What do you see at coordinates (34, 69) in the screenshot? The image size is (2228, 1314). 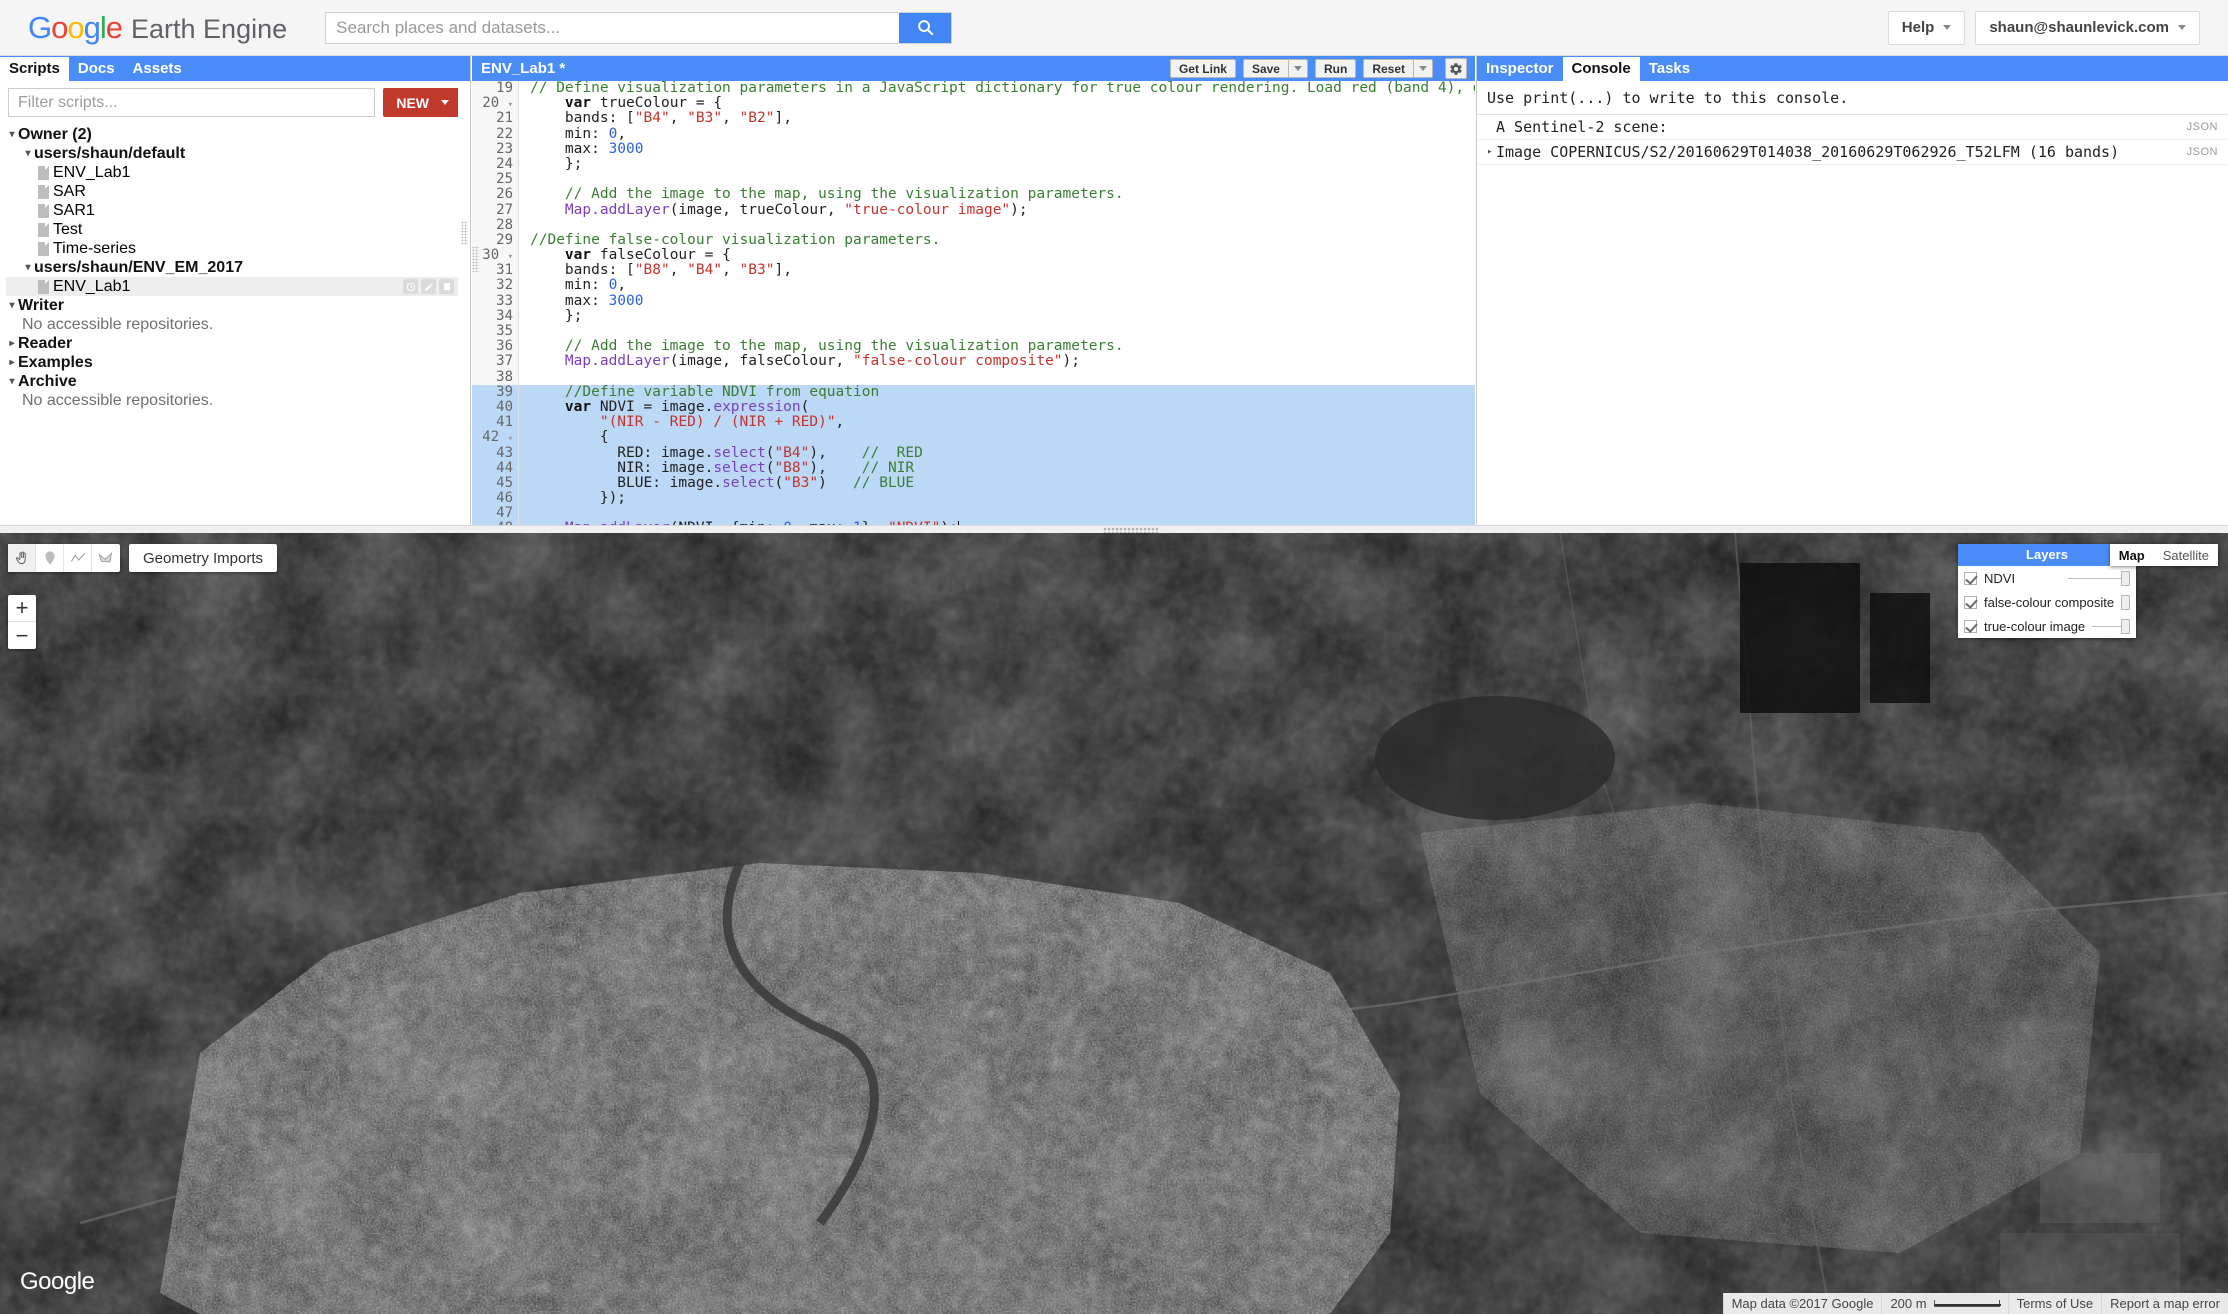 I see `sidebar-tab-scripts: Scripts` at bounding box center [34, 69].